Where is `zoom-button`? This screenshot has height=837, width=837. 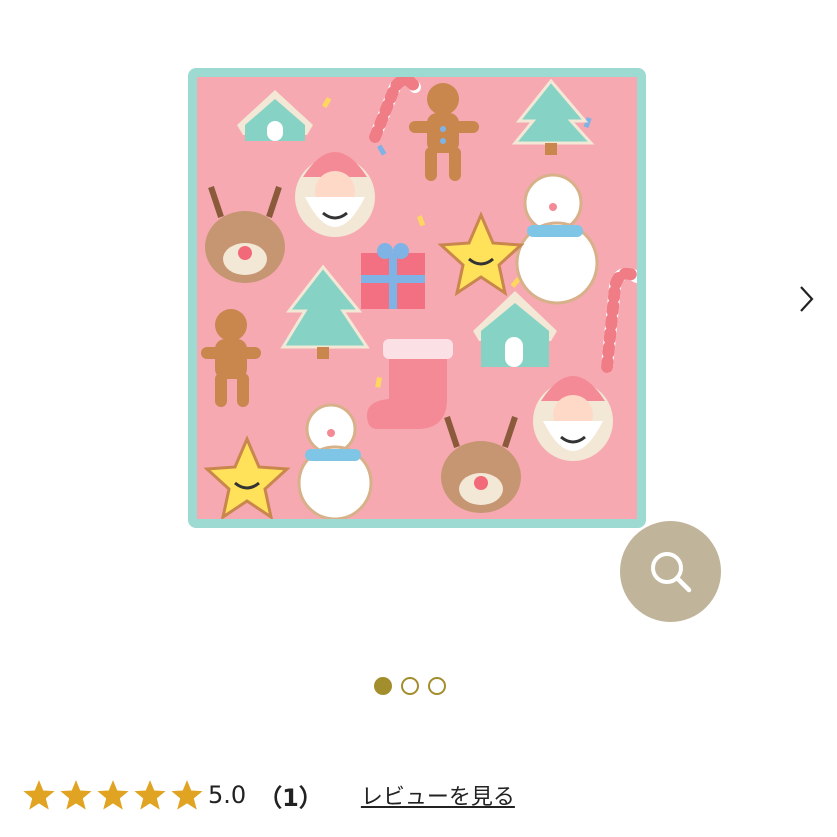 zoom-button is located at coordinates (670, 571).